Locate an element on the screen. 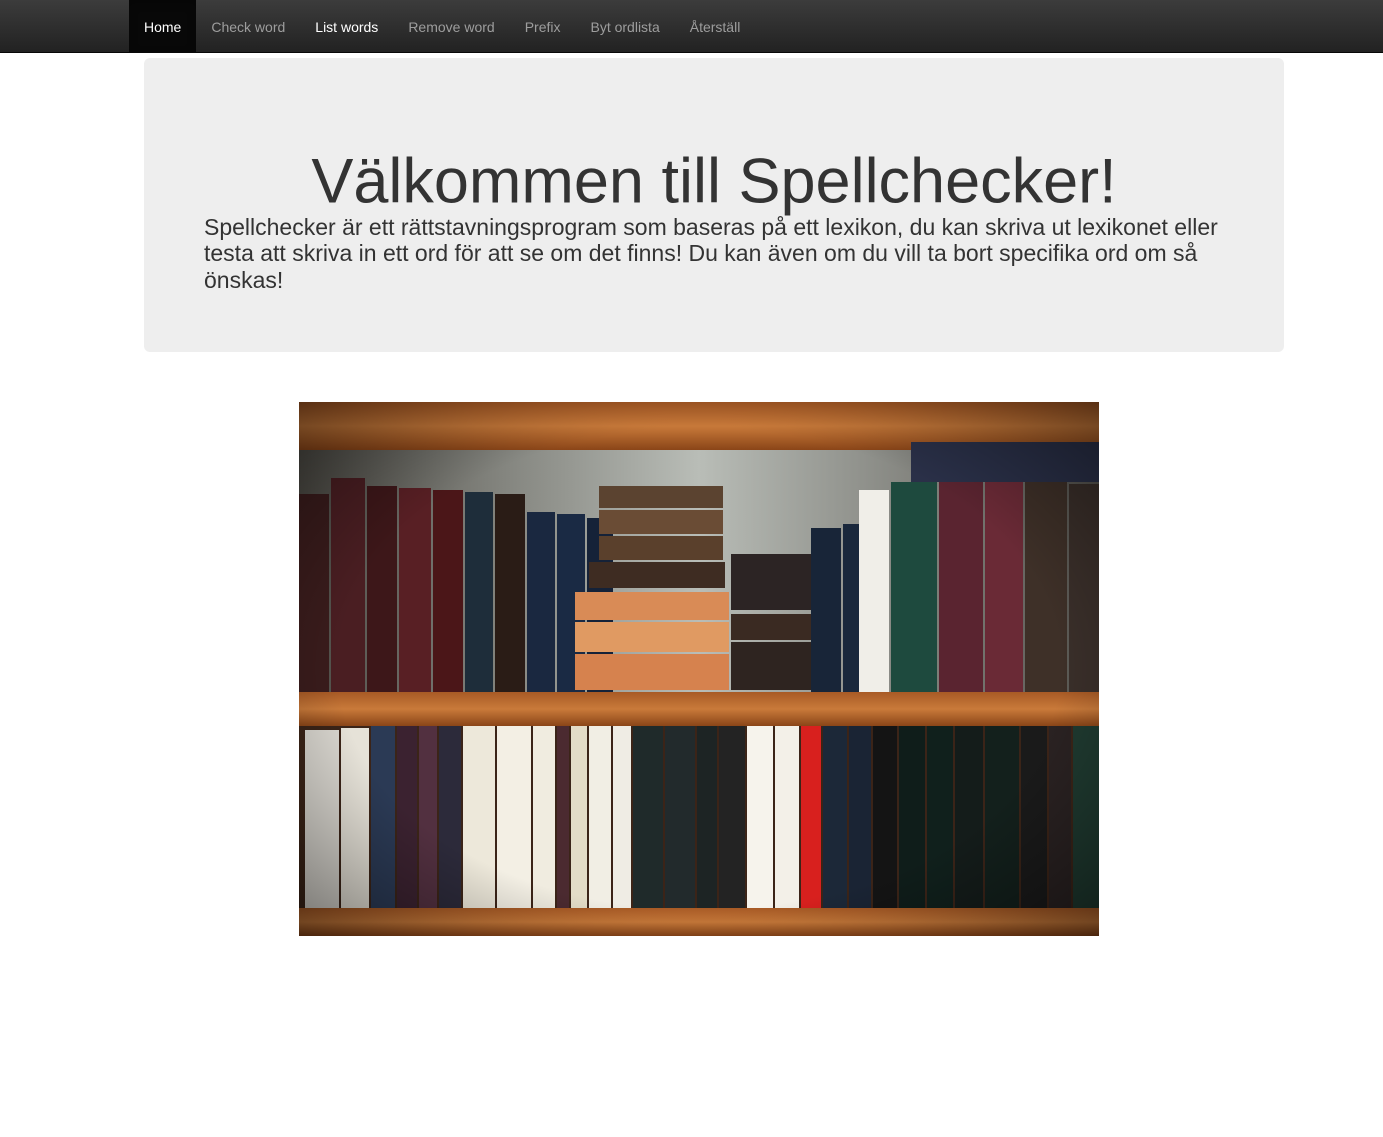 Image resolution: width=1383 pixels, height=1137 pixels. nav-item-list-words: List words is located at coordinates (346, 26).